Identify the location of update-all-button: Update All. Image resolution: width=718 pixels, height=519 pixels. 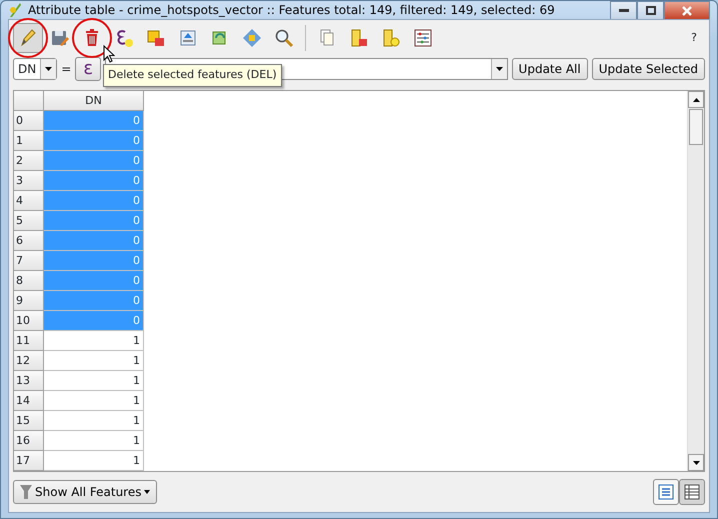
(550, 69).